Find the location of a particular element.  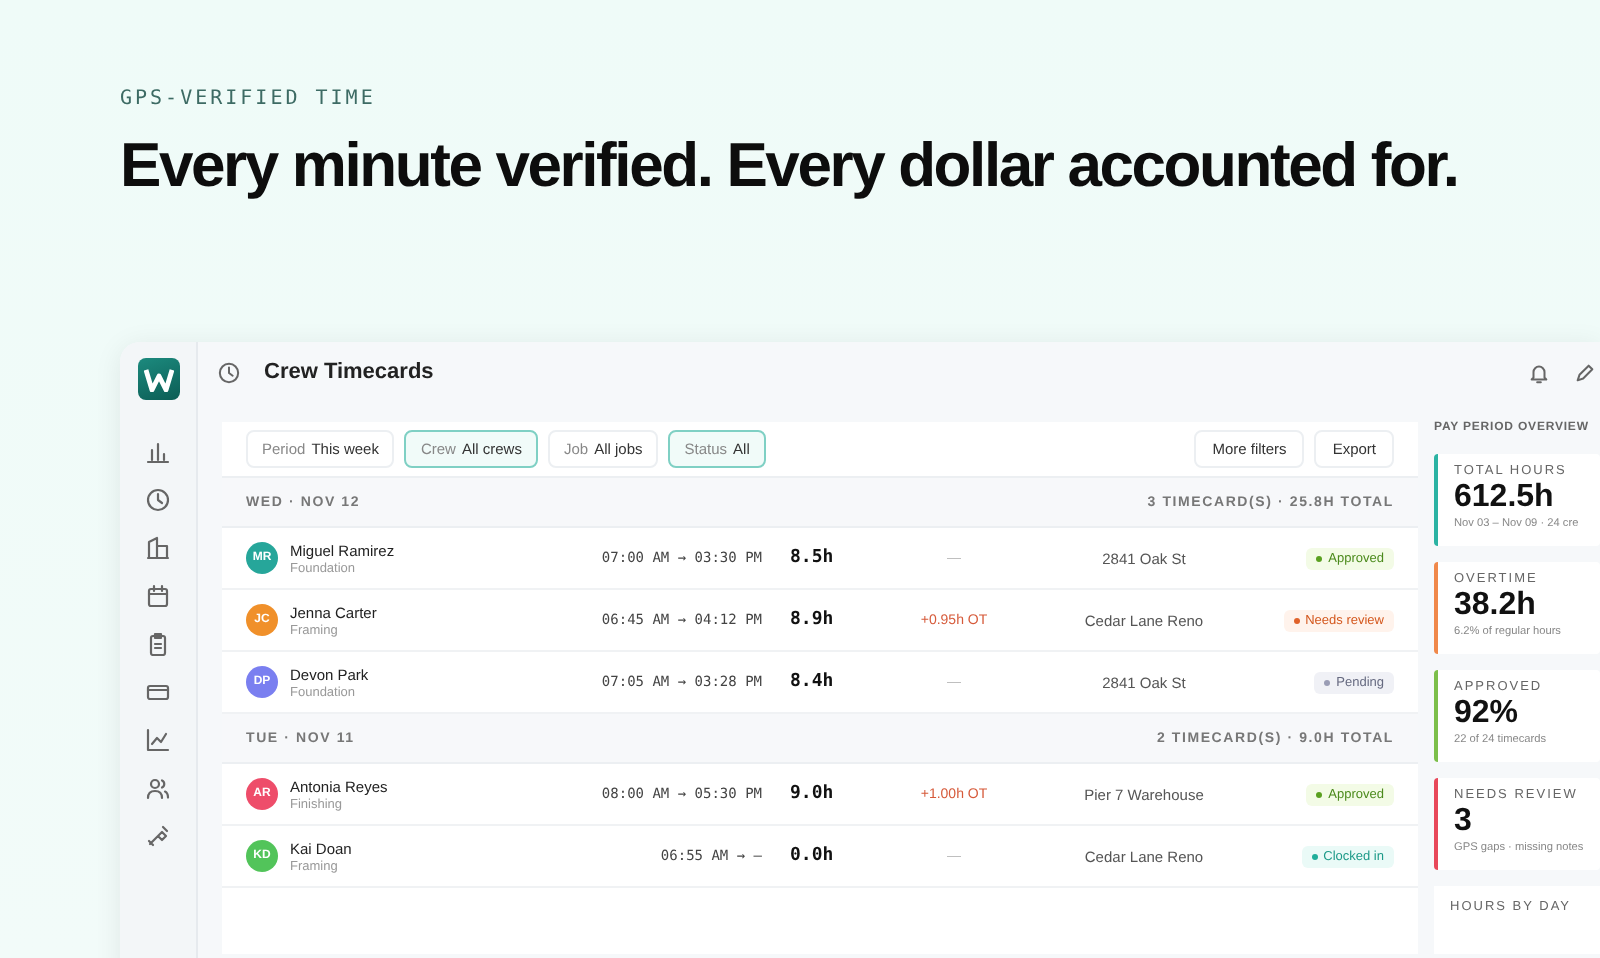

hours-value: 8.4h is located at coordinates (813, 682).